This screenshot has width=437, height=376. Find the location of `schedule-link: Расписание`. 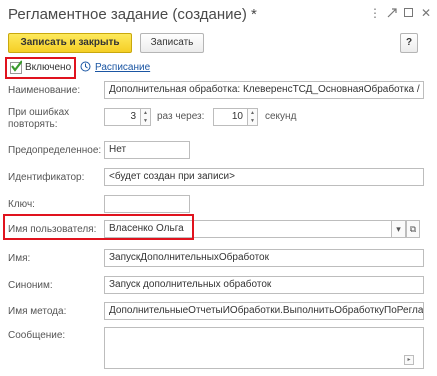

schedule-link: Расписание is located at coordinates (122, 67).